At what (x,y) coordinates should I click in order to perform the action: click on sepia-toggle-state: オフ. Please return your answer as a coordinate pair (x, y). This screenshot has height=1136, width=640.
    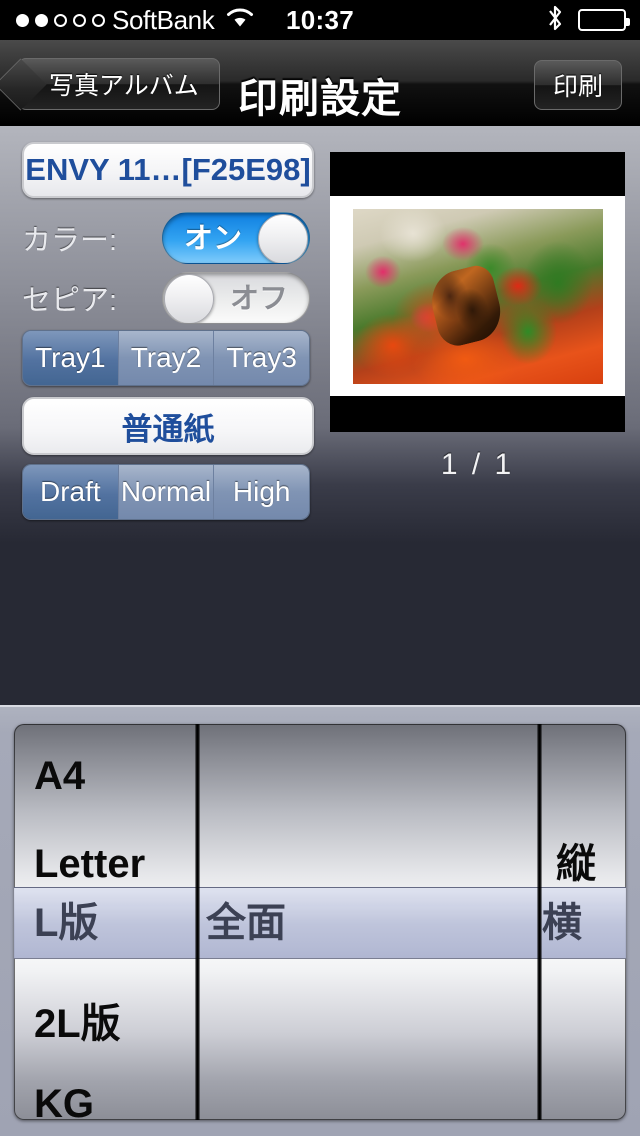
    Looking at the image, I should click on (258, 299).